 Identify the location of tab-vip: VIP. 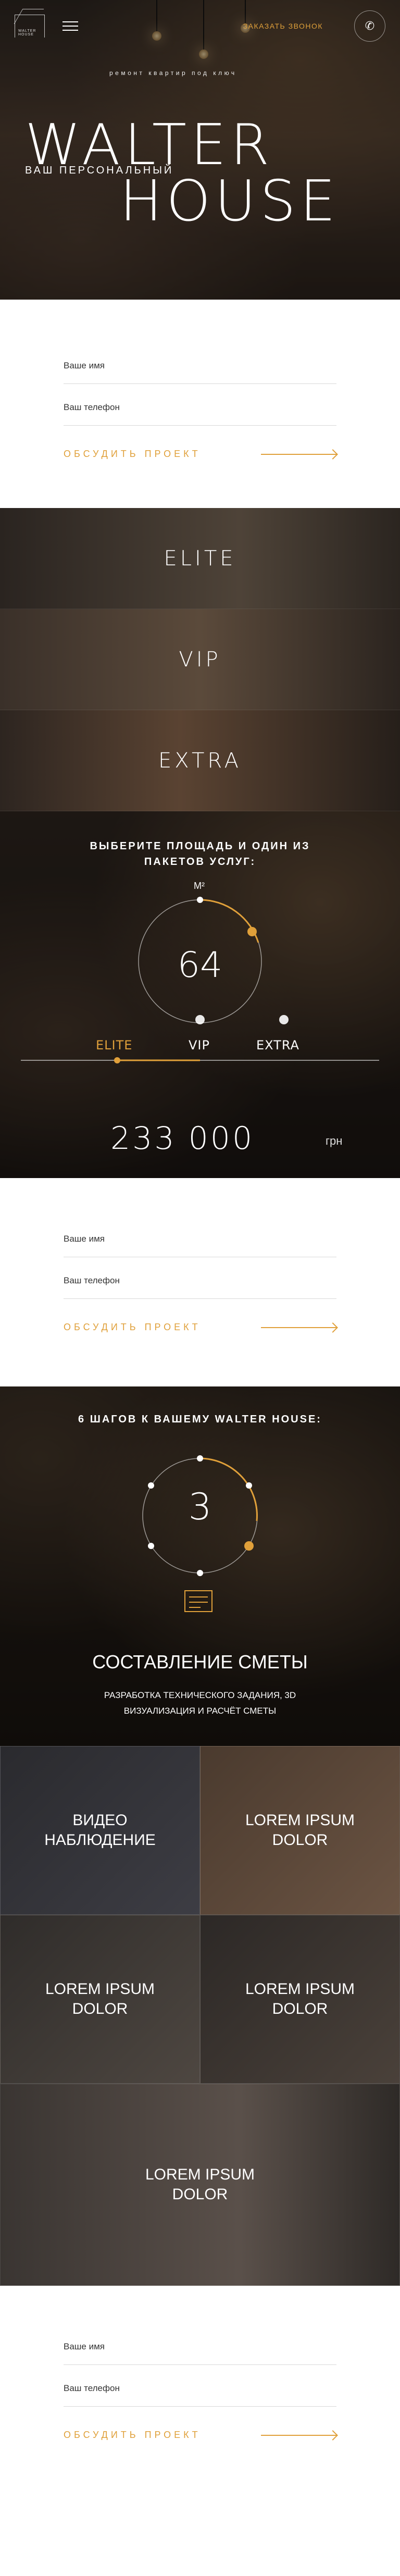
(199, 1045).